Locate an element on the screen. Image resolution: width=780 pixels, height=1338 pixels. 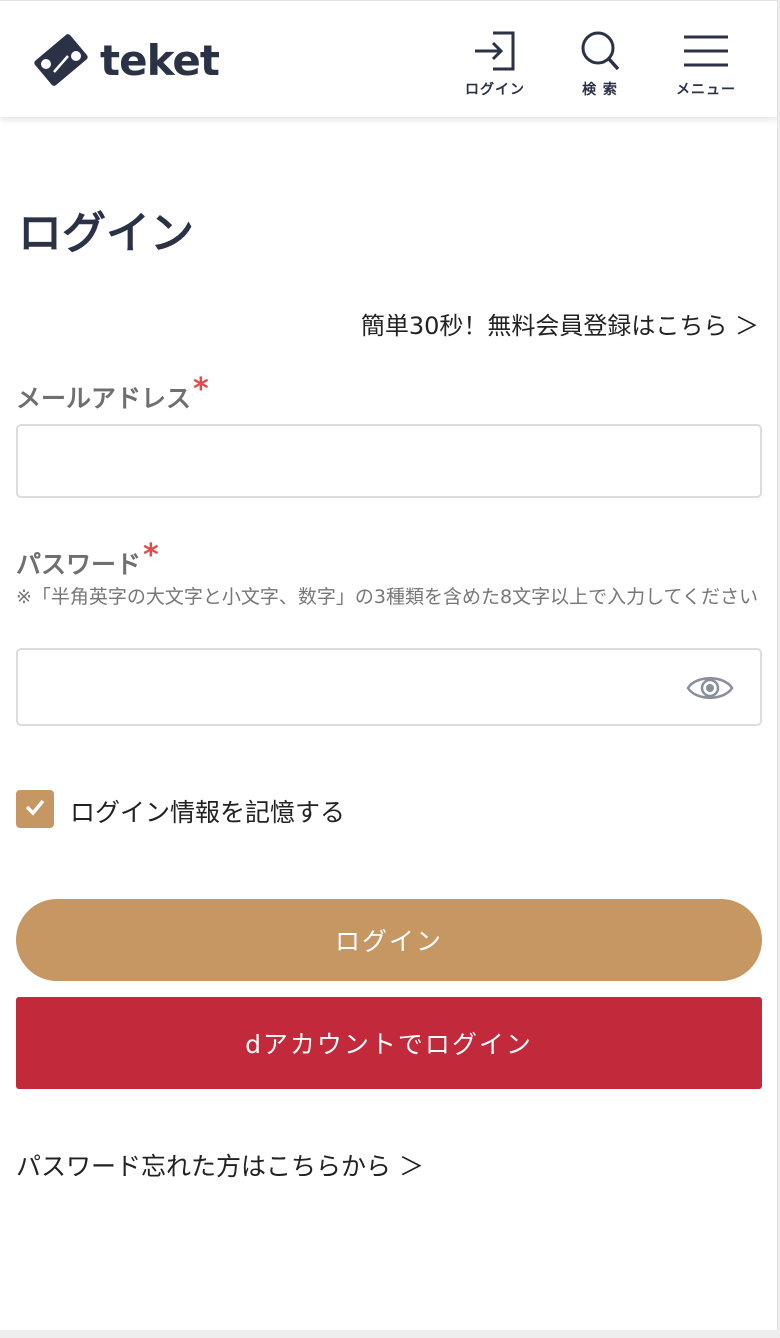
header-login-button: ログイン is located at coordinates (495, 67).